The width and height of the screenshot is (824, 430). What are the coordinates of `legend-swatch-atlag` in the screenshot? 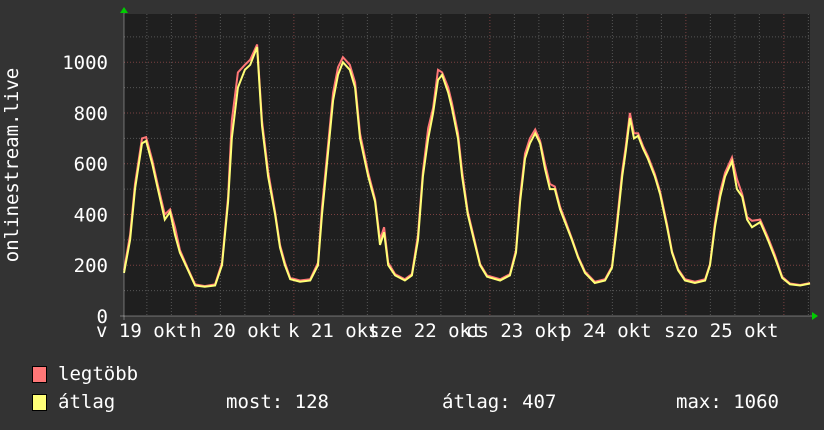 It's located at (39, 402).